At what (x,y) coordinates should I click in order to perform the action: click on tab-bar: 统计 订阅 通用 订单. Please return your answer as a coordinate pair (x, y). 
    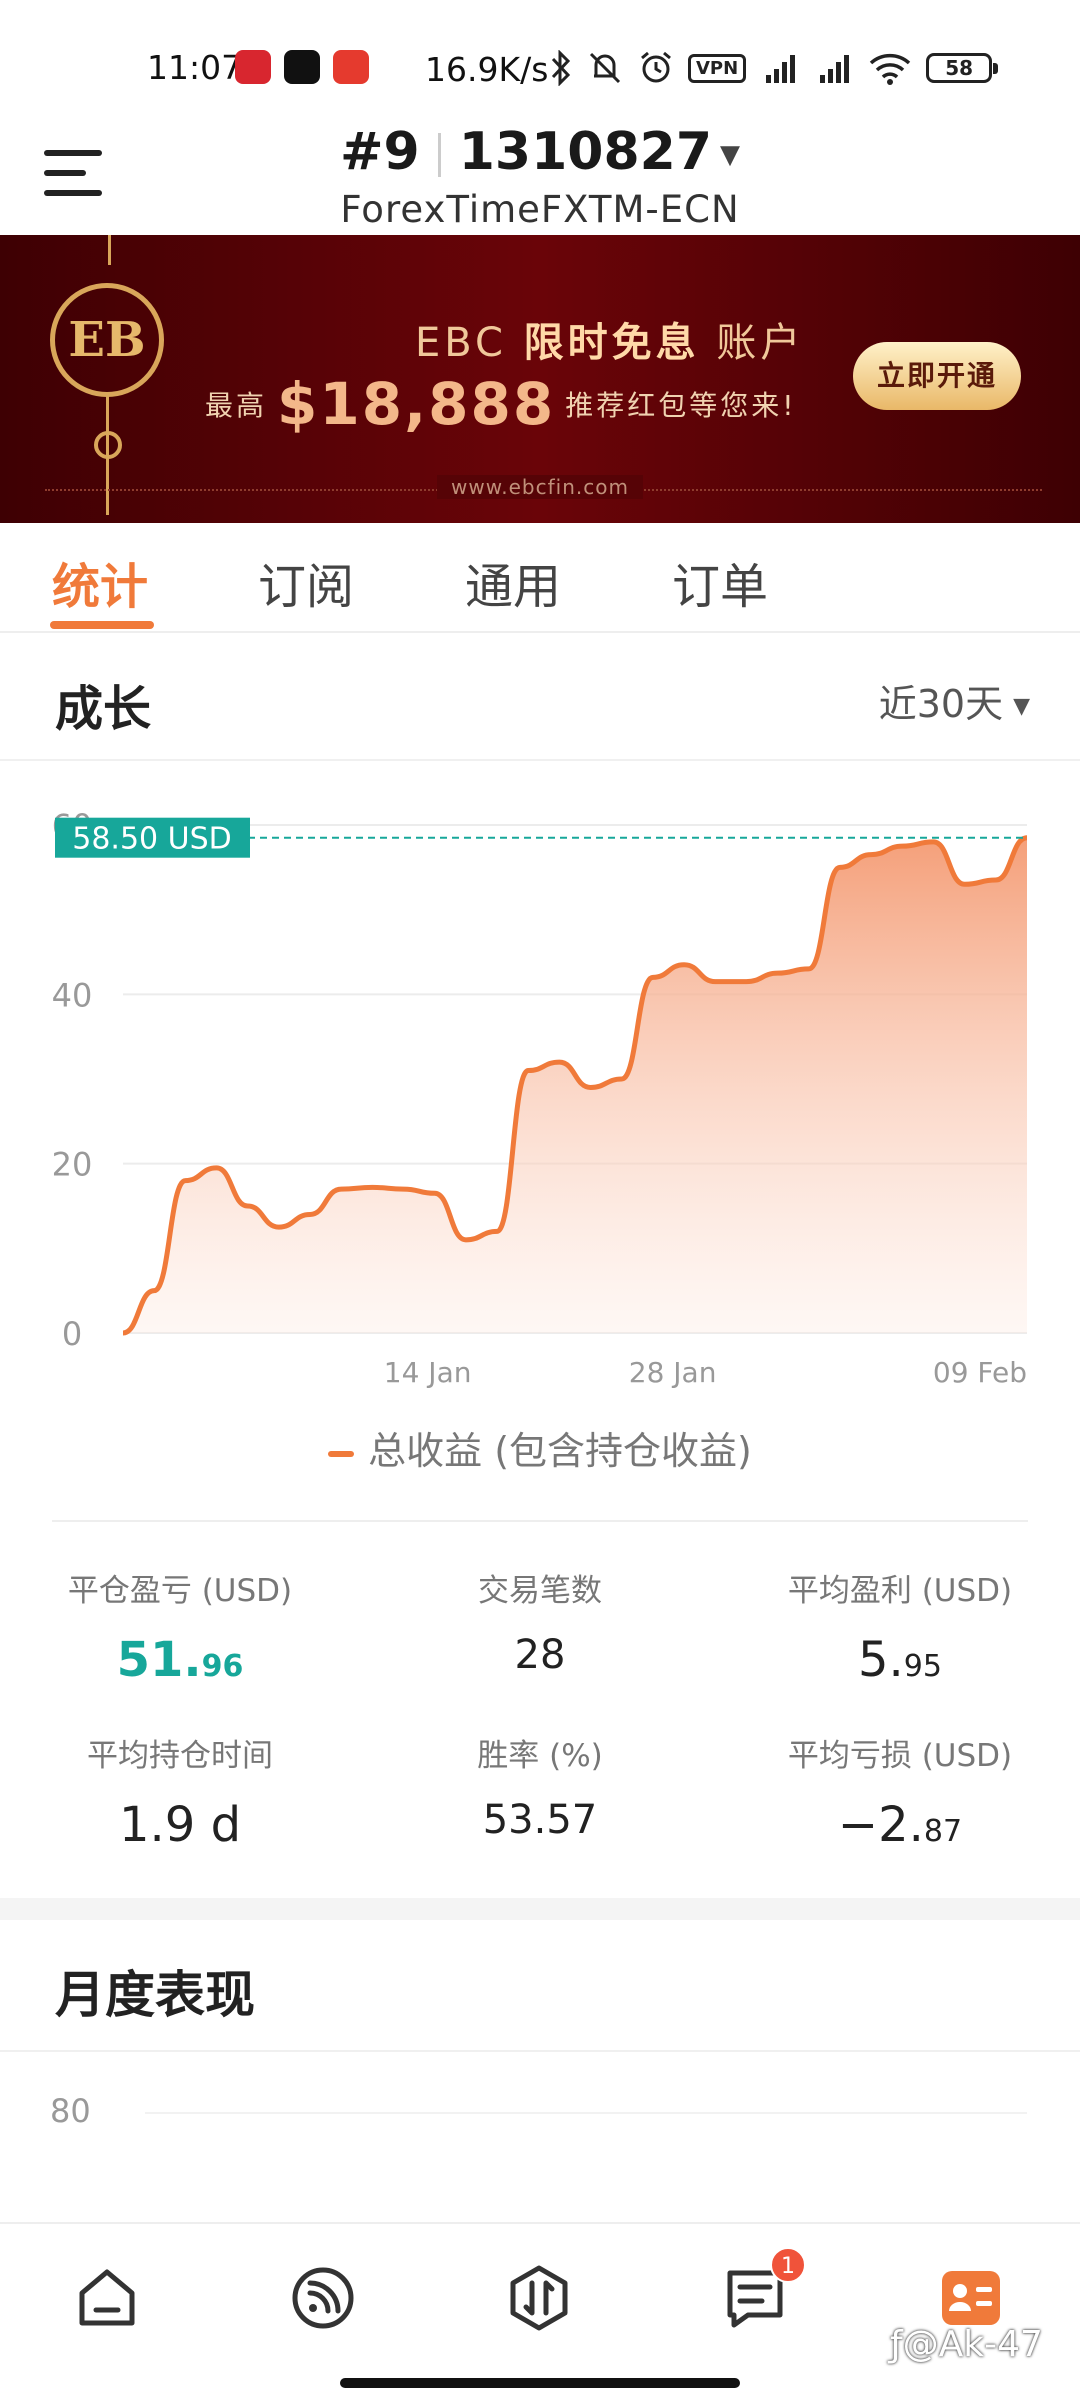
    Looking at the image, I should click on (540, 578).